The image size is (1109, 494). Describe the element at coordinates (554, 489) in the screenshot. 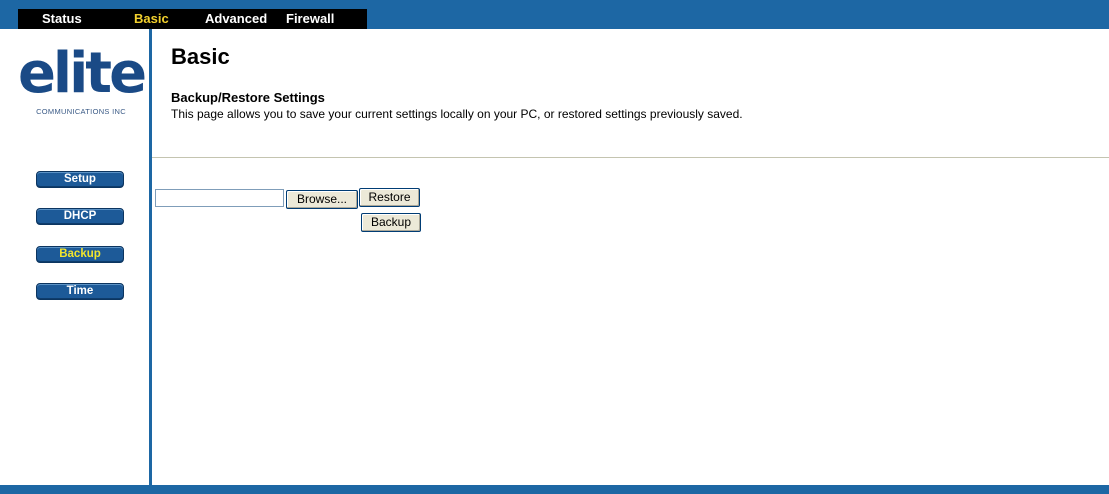

I see `footer-bar` at that location.